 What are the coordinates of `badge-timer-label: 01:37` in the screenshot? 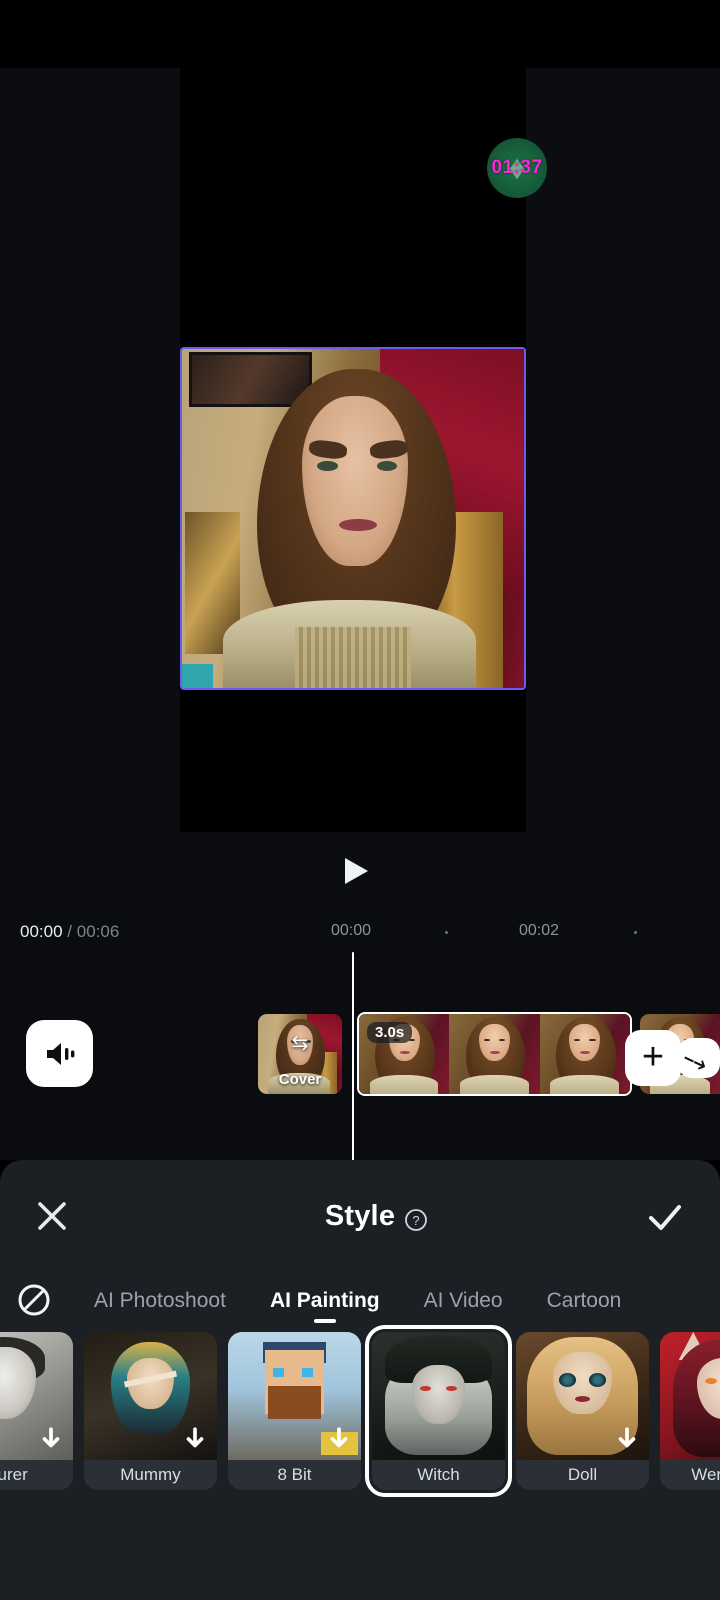 It's located at (517, 167).